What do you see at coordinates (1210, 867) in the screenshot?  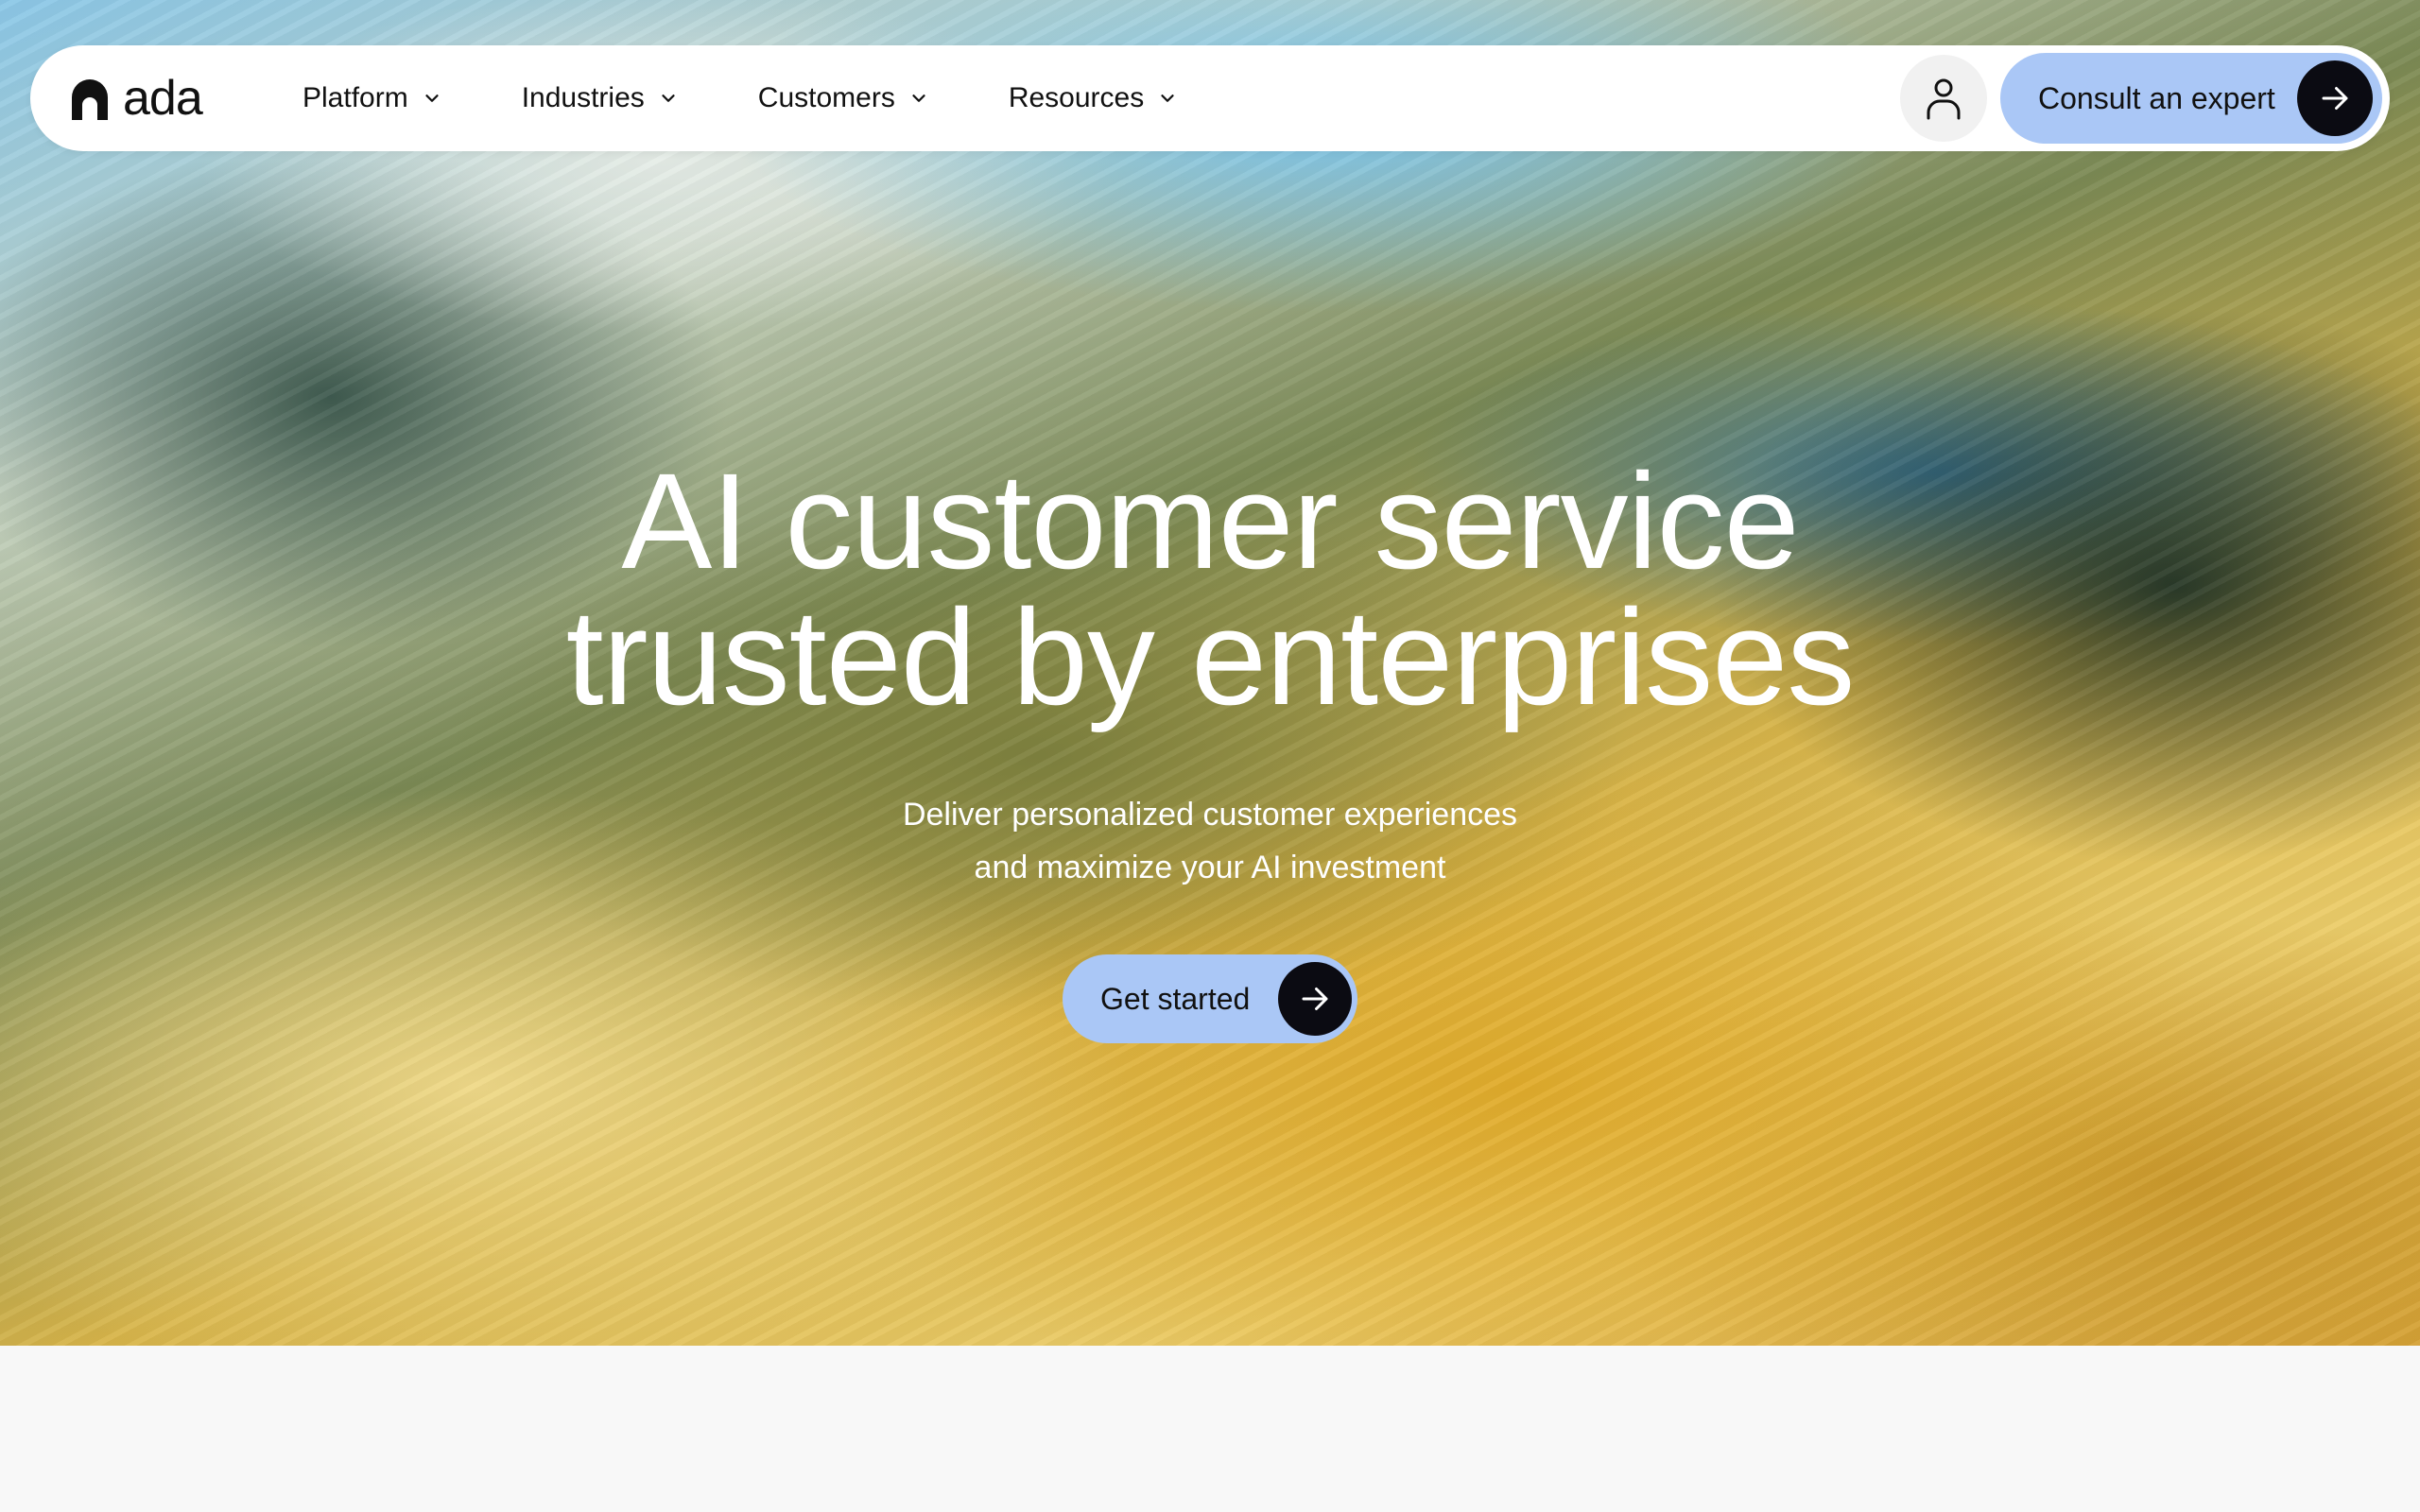 I see `subheadline-line-2: and maximize your AI investment` at bounding box center [1210, 867].